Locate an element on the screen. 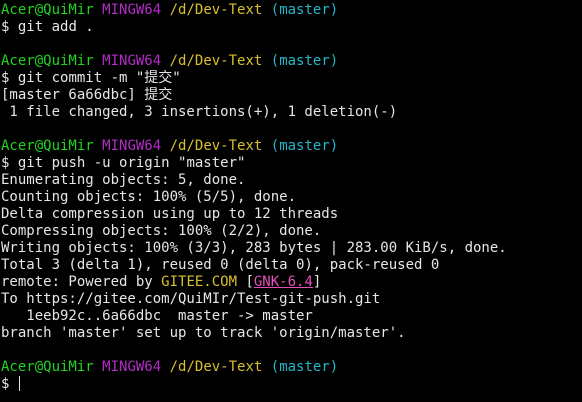  remote-line: remote: Powered by GITEE.COM [GNK-6.4] is located at coordinates (291, 282).